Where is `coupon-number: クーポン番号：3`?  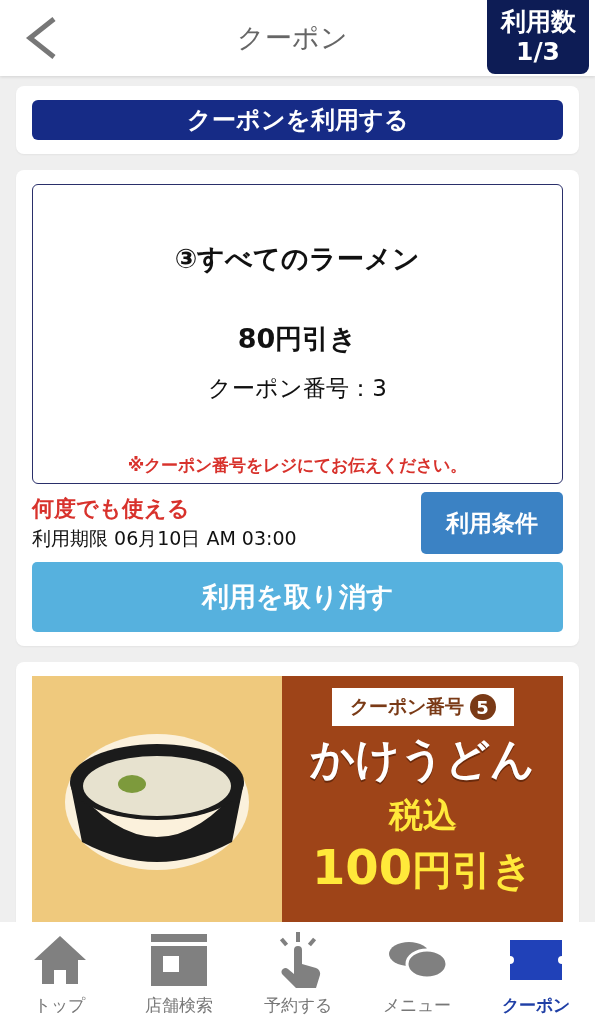 coupon-number: クーポン番号：3 is located at coordinates (297, 388).